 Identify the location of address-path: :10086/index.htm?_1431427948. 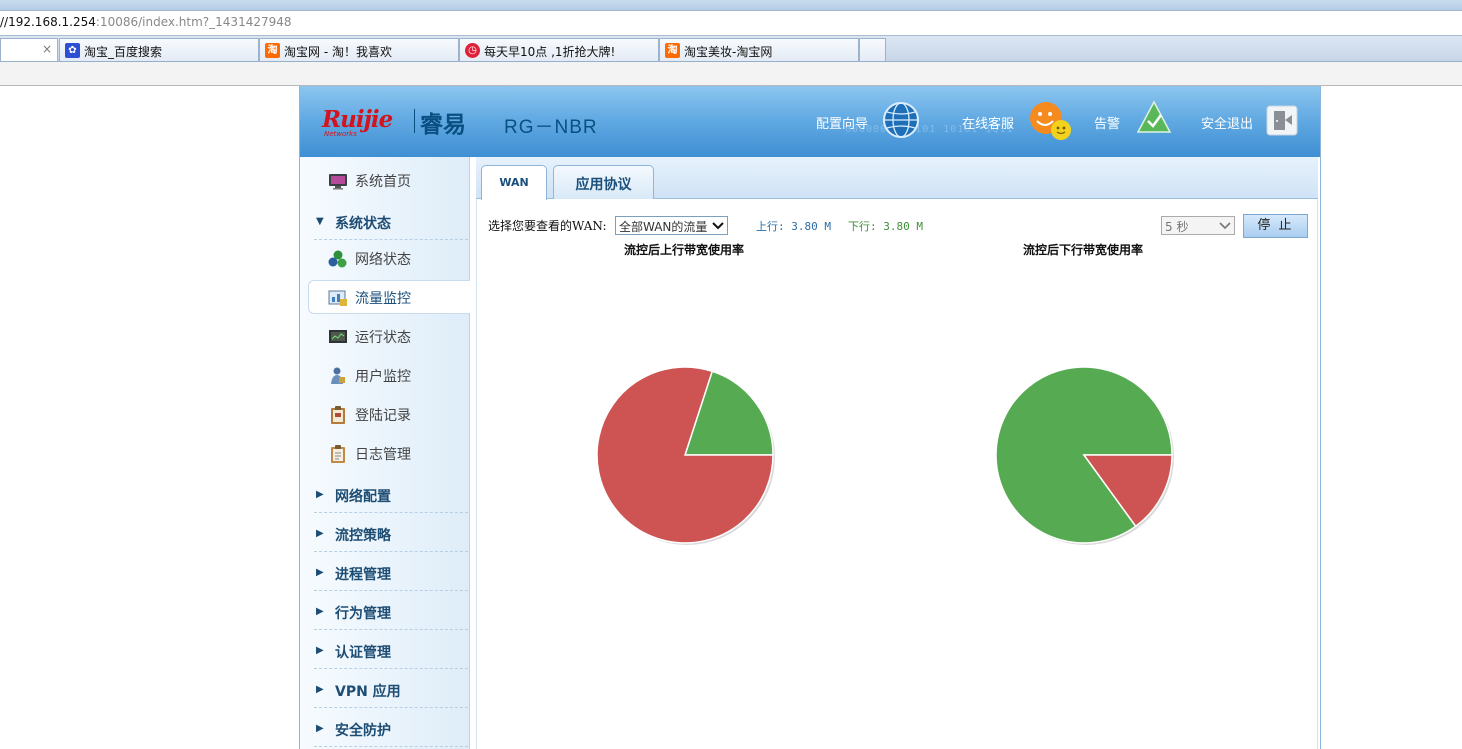
(193, 22).